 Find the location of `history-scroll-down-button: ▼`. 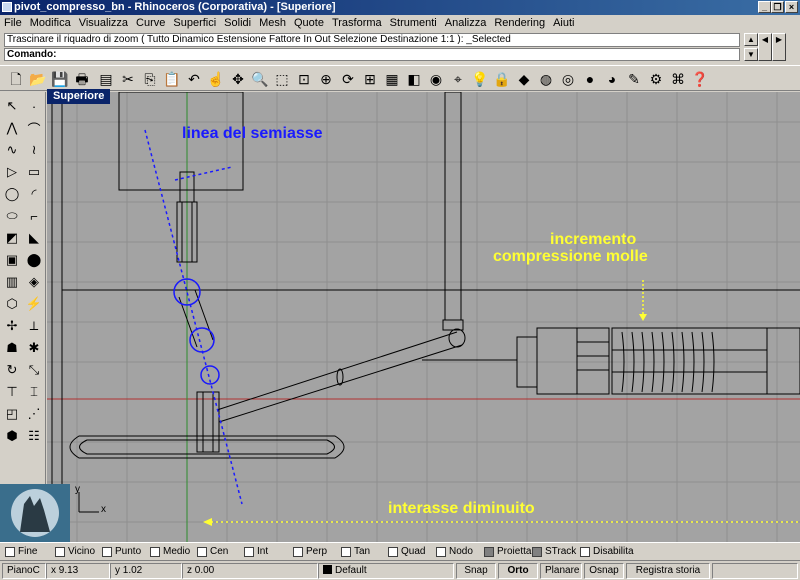

history-scroll-down-button: ▼ is located at coordinates (751, 54).